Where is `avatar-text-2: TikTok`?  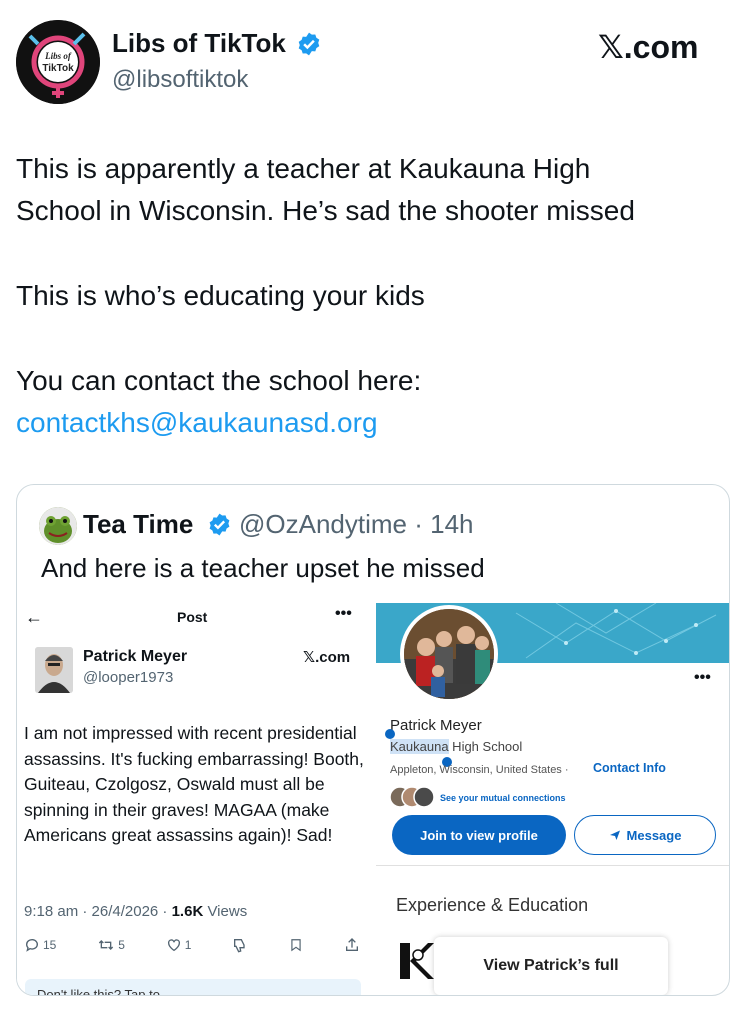
avatar-text-2: TikTok is located at coordinates (58, 68).